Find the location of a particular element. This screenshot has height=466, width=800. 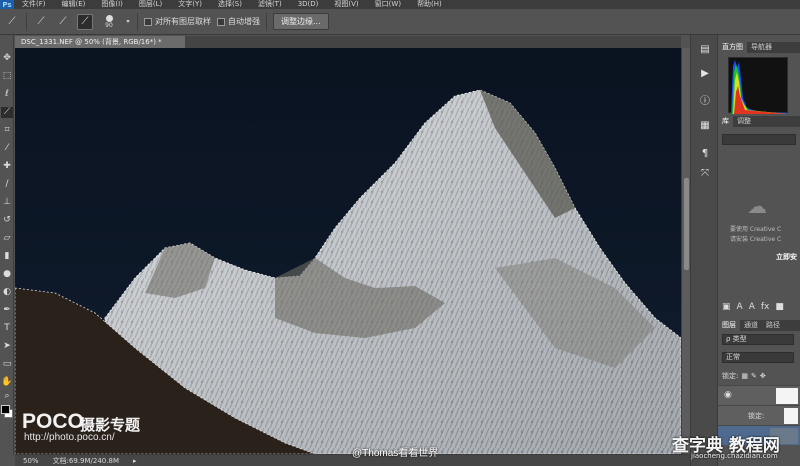

history-icon: ▤ is located at coordinates (705, 50).